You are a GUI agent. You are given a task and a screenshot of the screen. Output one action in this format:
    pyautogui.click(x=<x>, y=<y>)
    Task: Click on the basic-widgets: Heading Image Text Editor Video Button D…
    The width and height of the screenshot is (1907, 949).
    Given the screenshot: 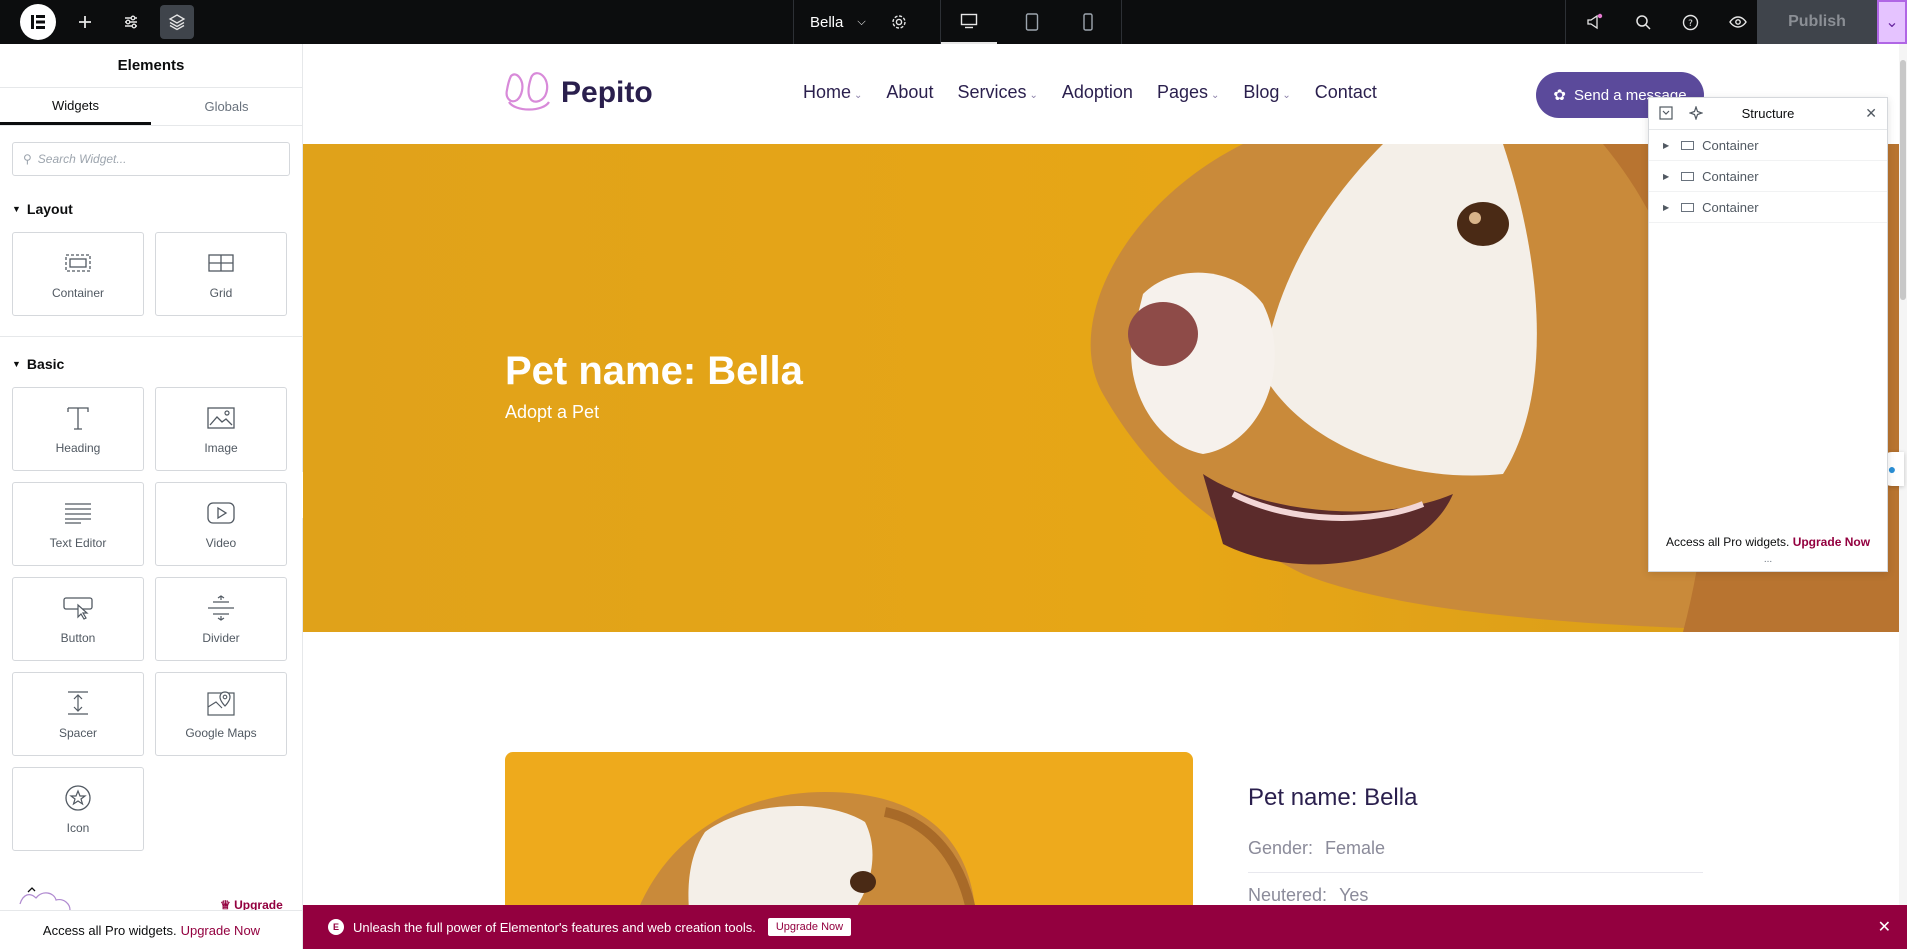 What is the action you would take?
    pyautogui.click(x=151, y=623)
    